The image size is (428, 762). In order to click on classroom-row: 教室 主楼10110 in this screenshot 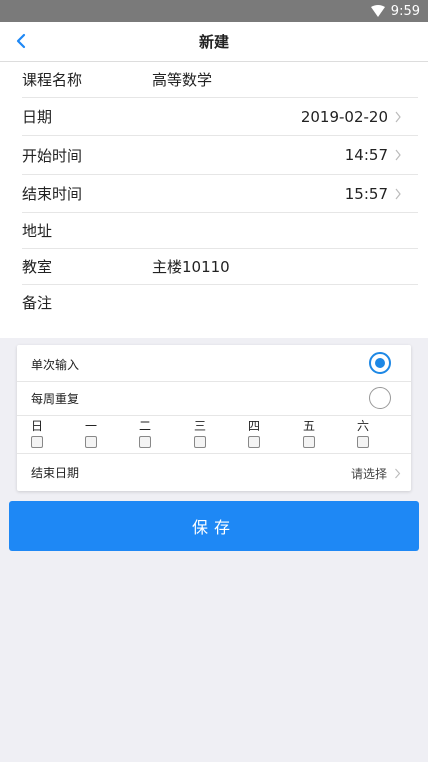, I will do `click(220, 267)`.